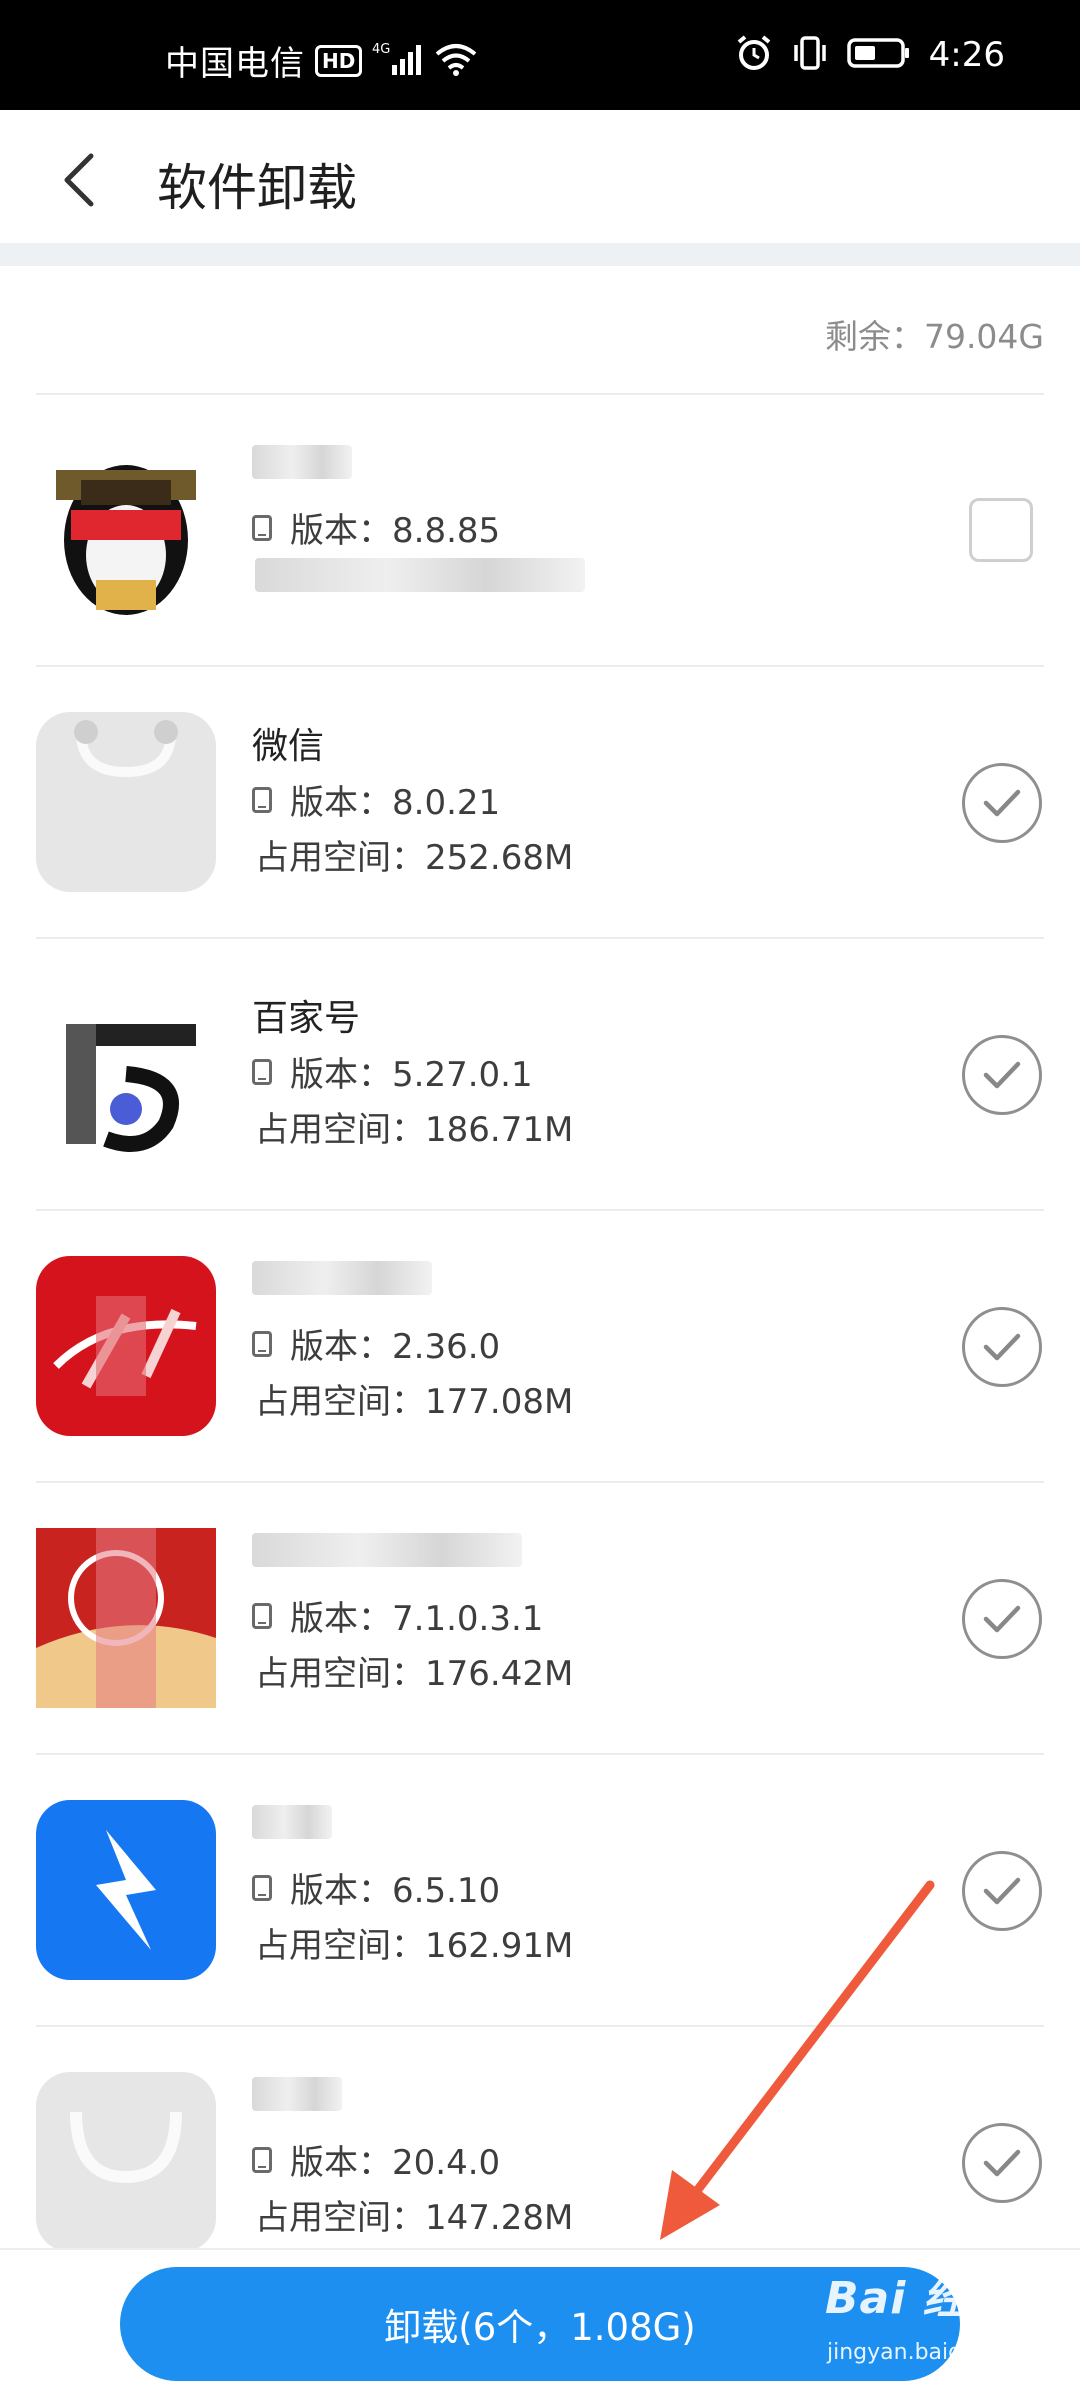 The height and width of the screenshot is (2402, 1080). Describe the element at coordinates (966, 55) in the screenshot. I see `clock: 4:26` at that location.